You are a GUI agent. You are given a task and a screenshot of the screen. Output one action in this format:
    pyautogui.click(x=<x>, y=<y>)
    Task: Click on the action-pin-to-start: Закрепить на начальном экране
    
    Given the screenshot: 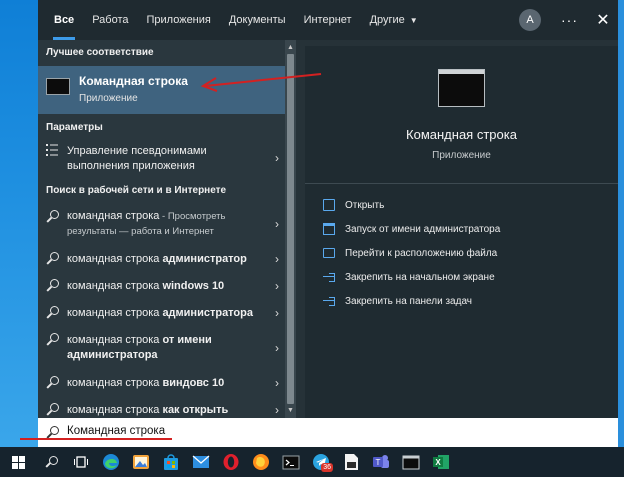 What is the action you would take?
    pyautogui.click(x=409, y=277)
    